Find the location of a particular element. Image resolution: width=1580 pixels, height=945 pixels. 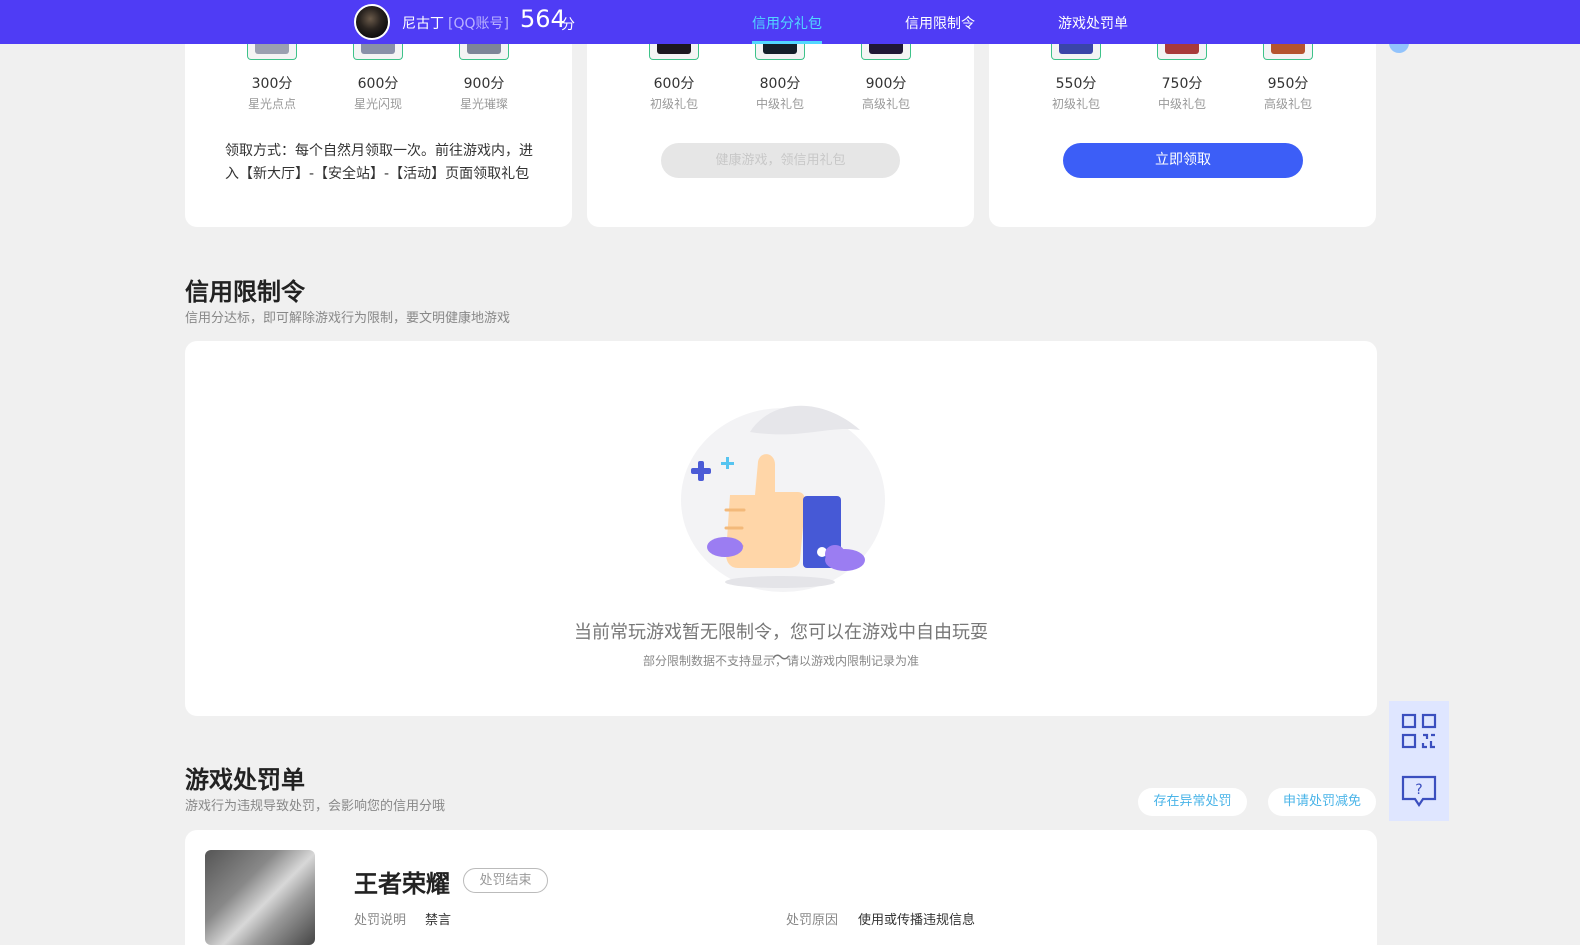

section-subtitle-restrictions: 信用分达标，即可解除游戏行为限制，要文明健康地游戏 is located at coordinates (348, 318).